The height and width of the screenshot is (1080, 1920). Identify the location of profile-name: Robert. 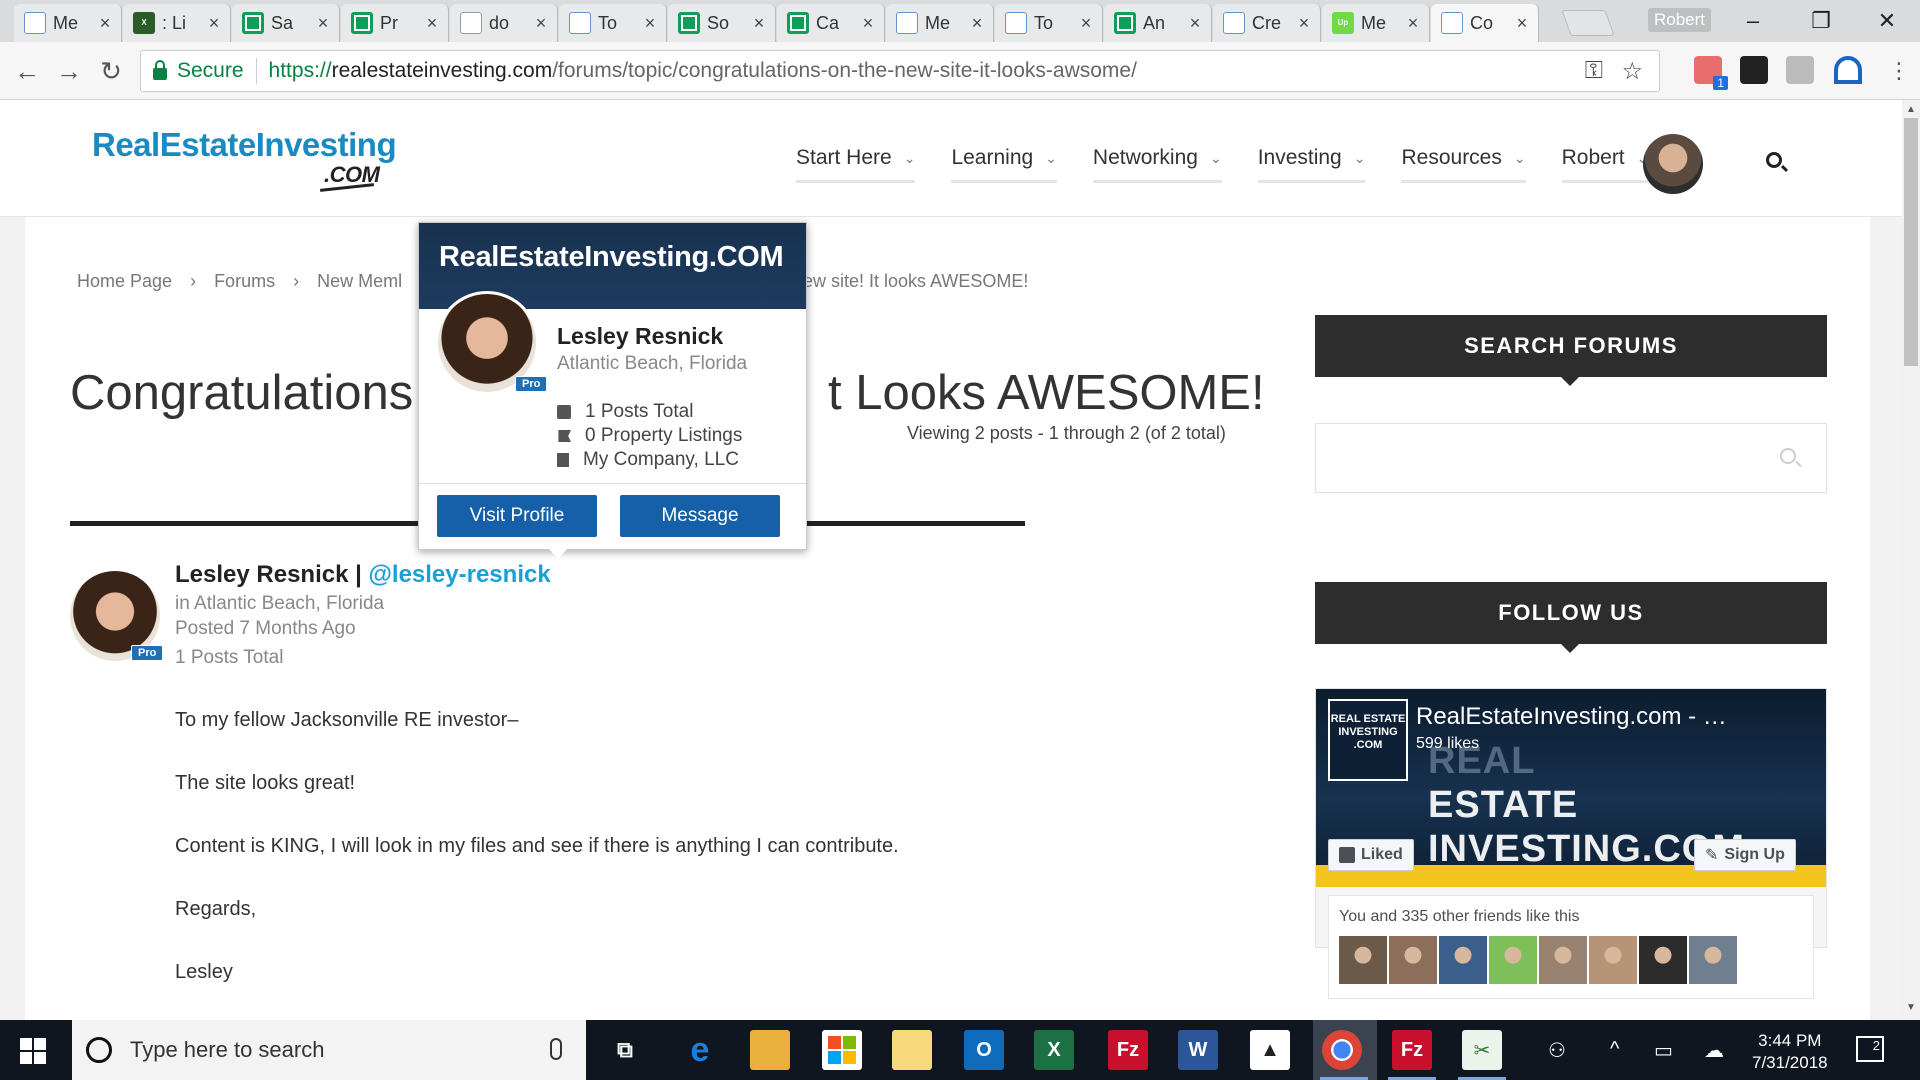
(1680, 20).